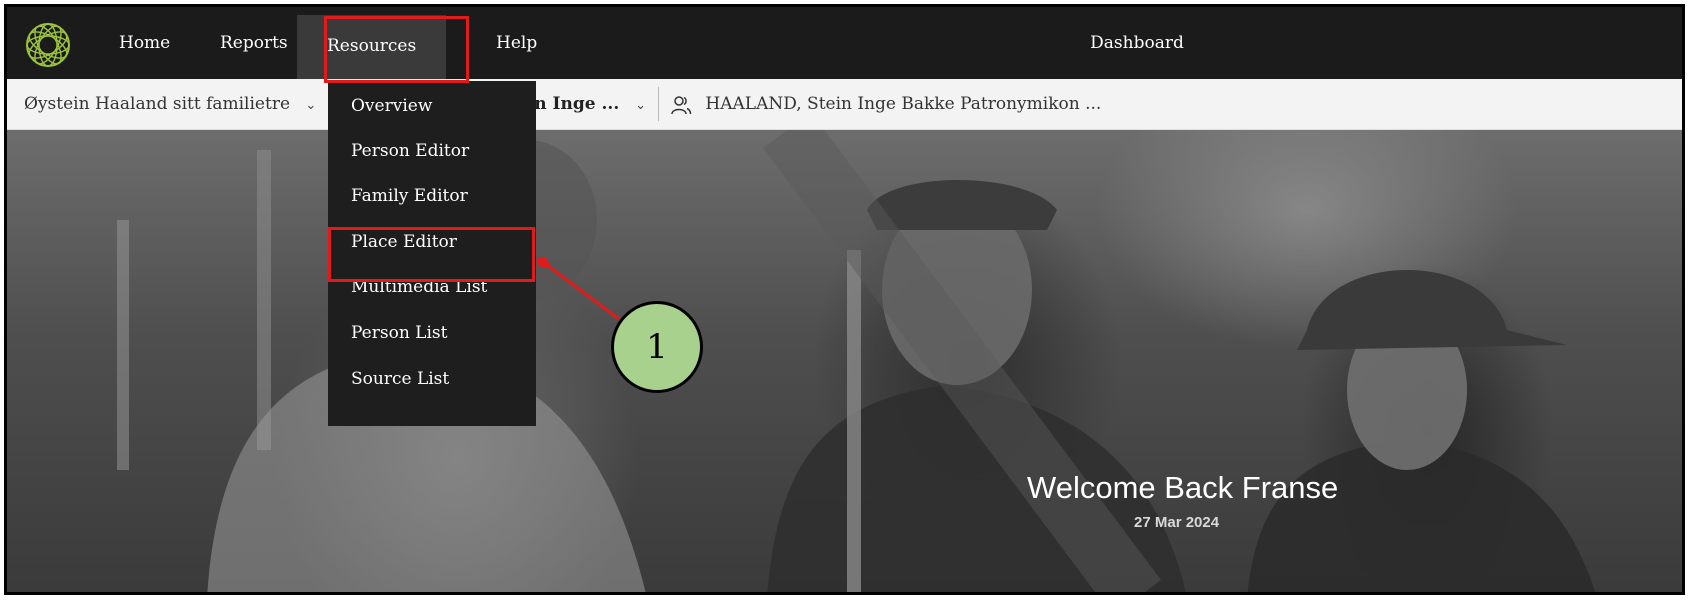 This screenshot has width=1695, height=603. What do you see at coordinates (48, 45) in the screenshot?
I see `logo-icon` at bounding box center [48, 45].